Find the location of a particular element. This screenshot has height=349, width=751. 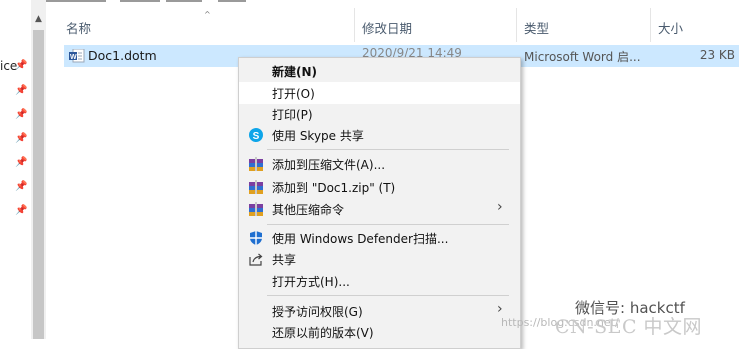

svg-text: S is located at coordinates (256, 136).